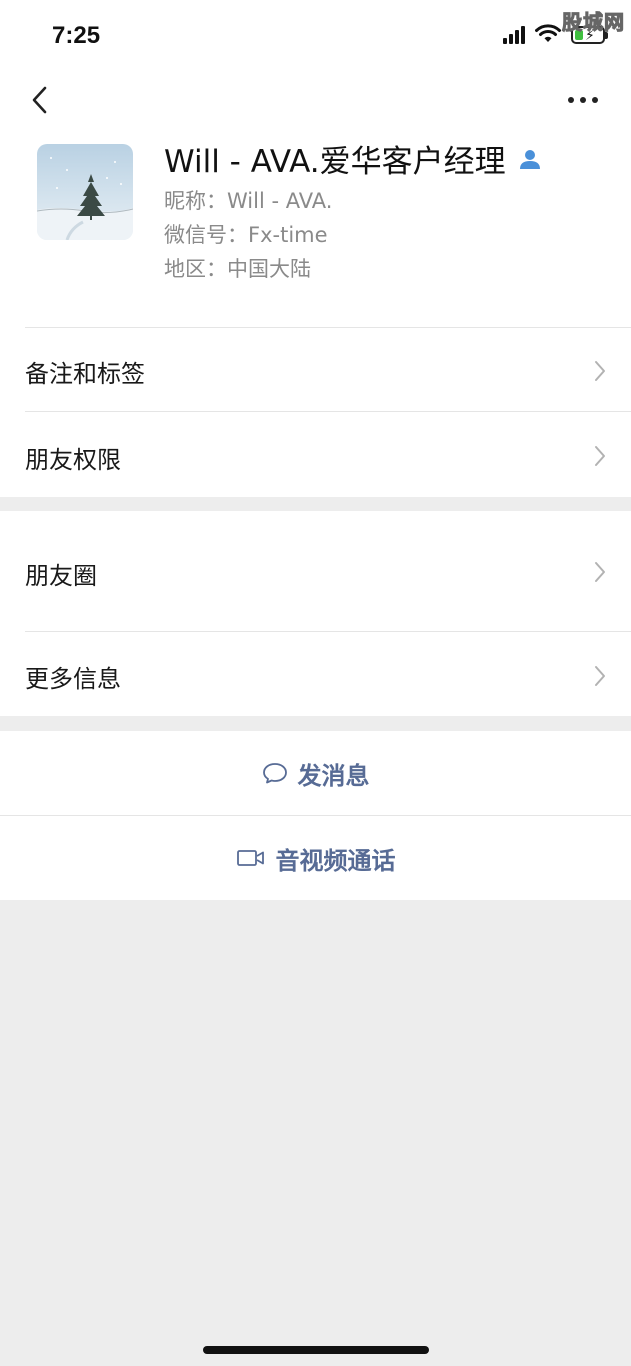  I want to click on remarks-tags-label: 备注和标签, so click(85, 374).